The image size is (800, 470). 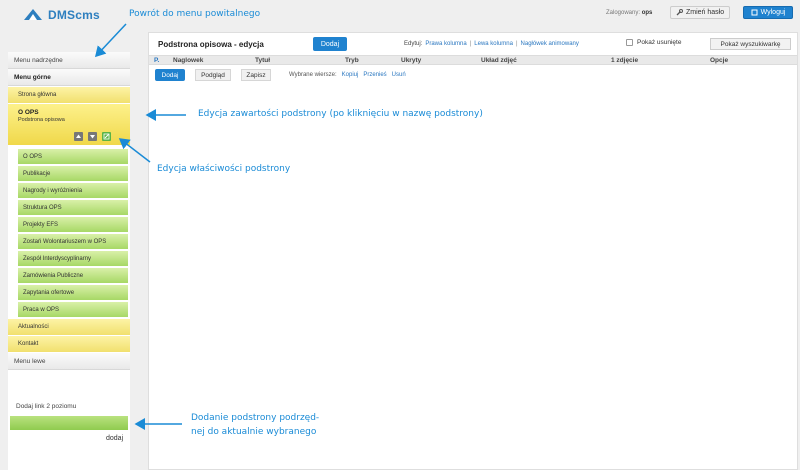 What do you see at coordinates (69, 60) in the screenshot?
I see `sidebar-menu-parent: Menu nadrzędne` at bounding box center [69, 60].